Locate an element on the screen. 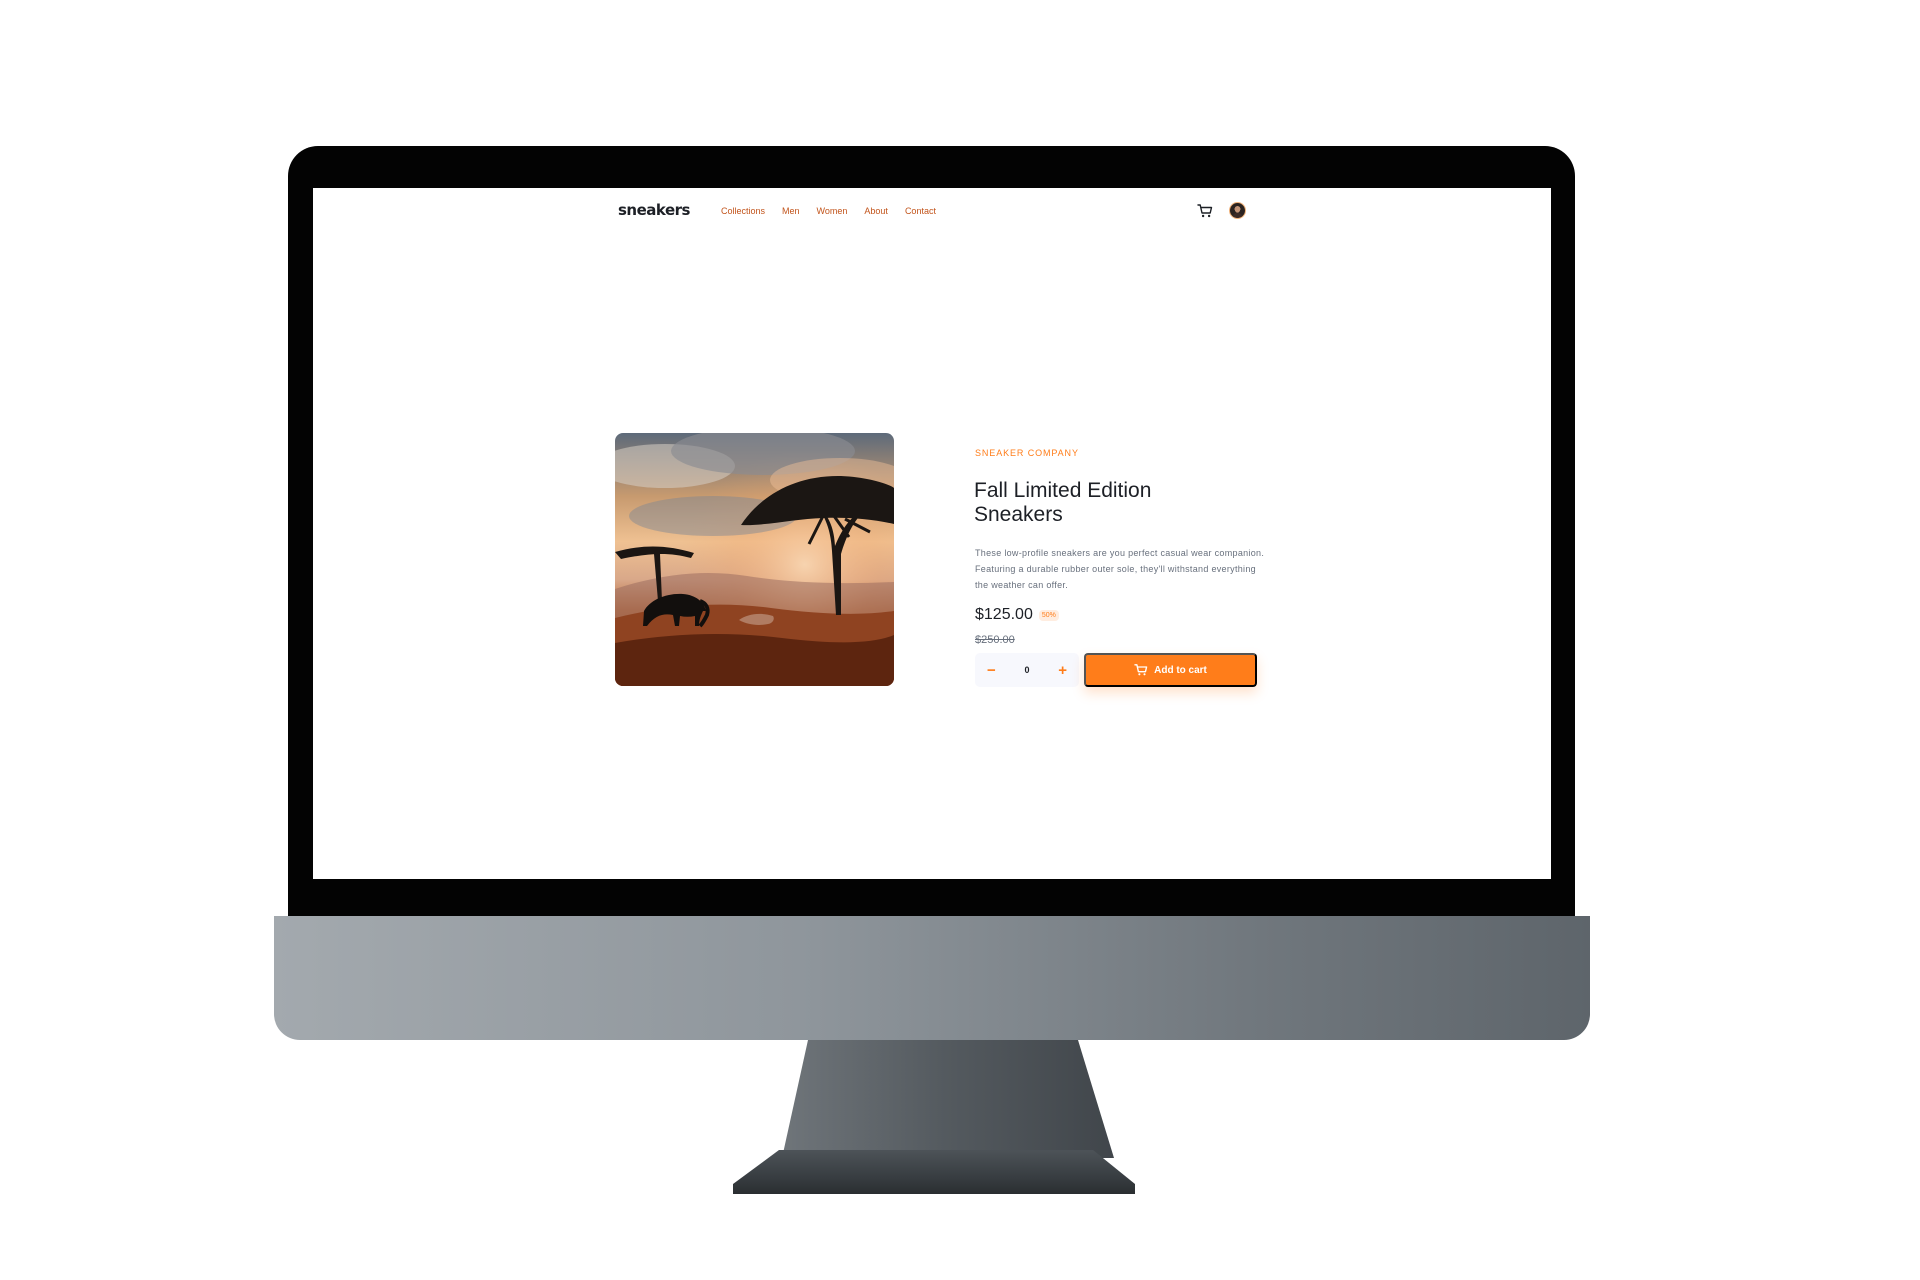 The width and height of the screenshot is (1920, 1280). product-photo is located at coordinates (754, 559).